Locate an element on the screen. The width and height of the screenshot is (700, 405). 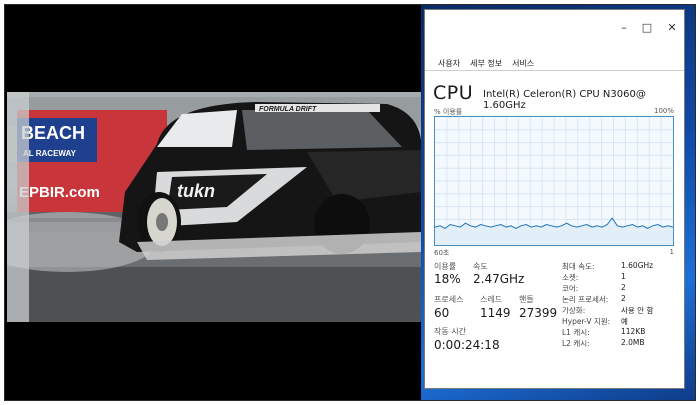
title-bar: – □ ✕ is located at coordinates (554, 29).